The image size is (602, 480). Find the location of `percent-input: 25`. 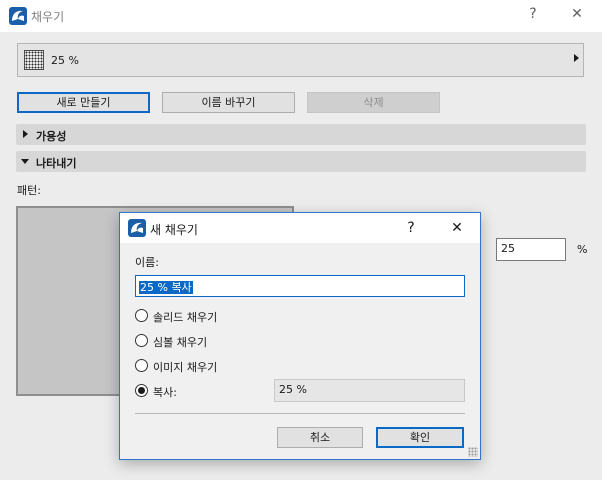

percent-input: 25 is located at coordinates (531, 249).